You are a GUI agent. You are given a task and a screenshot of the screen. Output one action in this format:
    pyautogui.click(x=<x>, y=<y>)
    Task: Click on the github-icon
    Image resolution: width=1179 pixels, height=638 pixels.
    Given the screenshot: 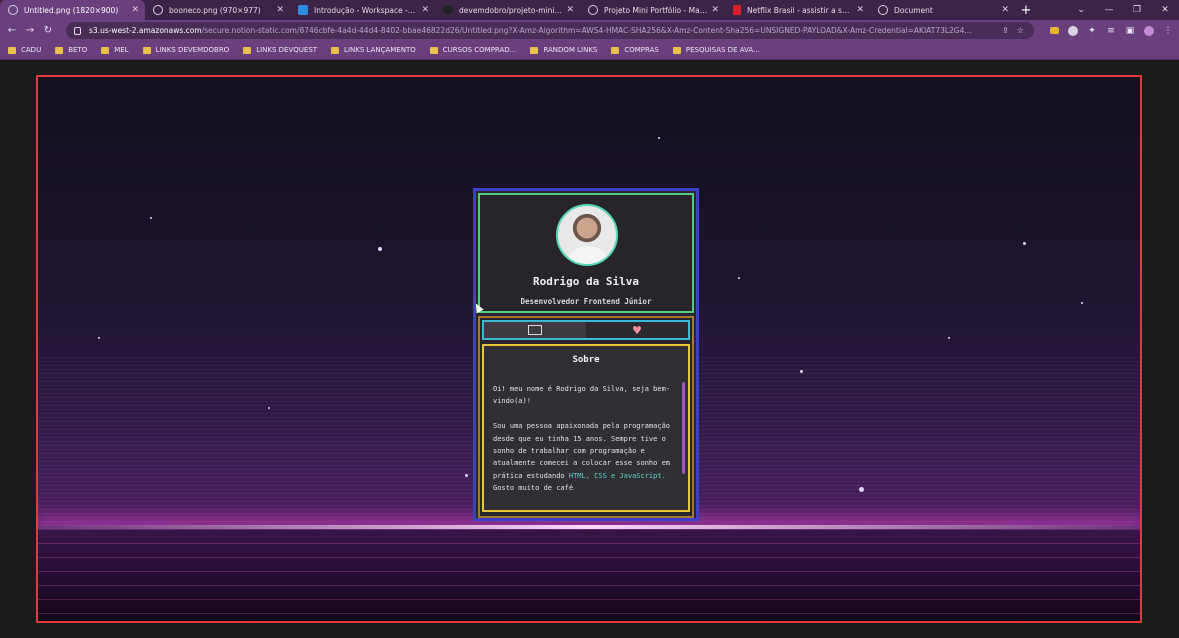 What is the action you would take?
    pyautogui.click(x=448, y=10)
    